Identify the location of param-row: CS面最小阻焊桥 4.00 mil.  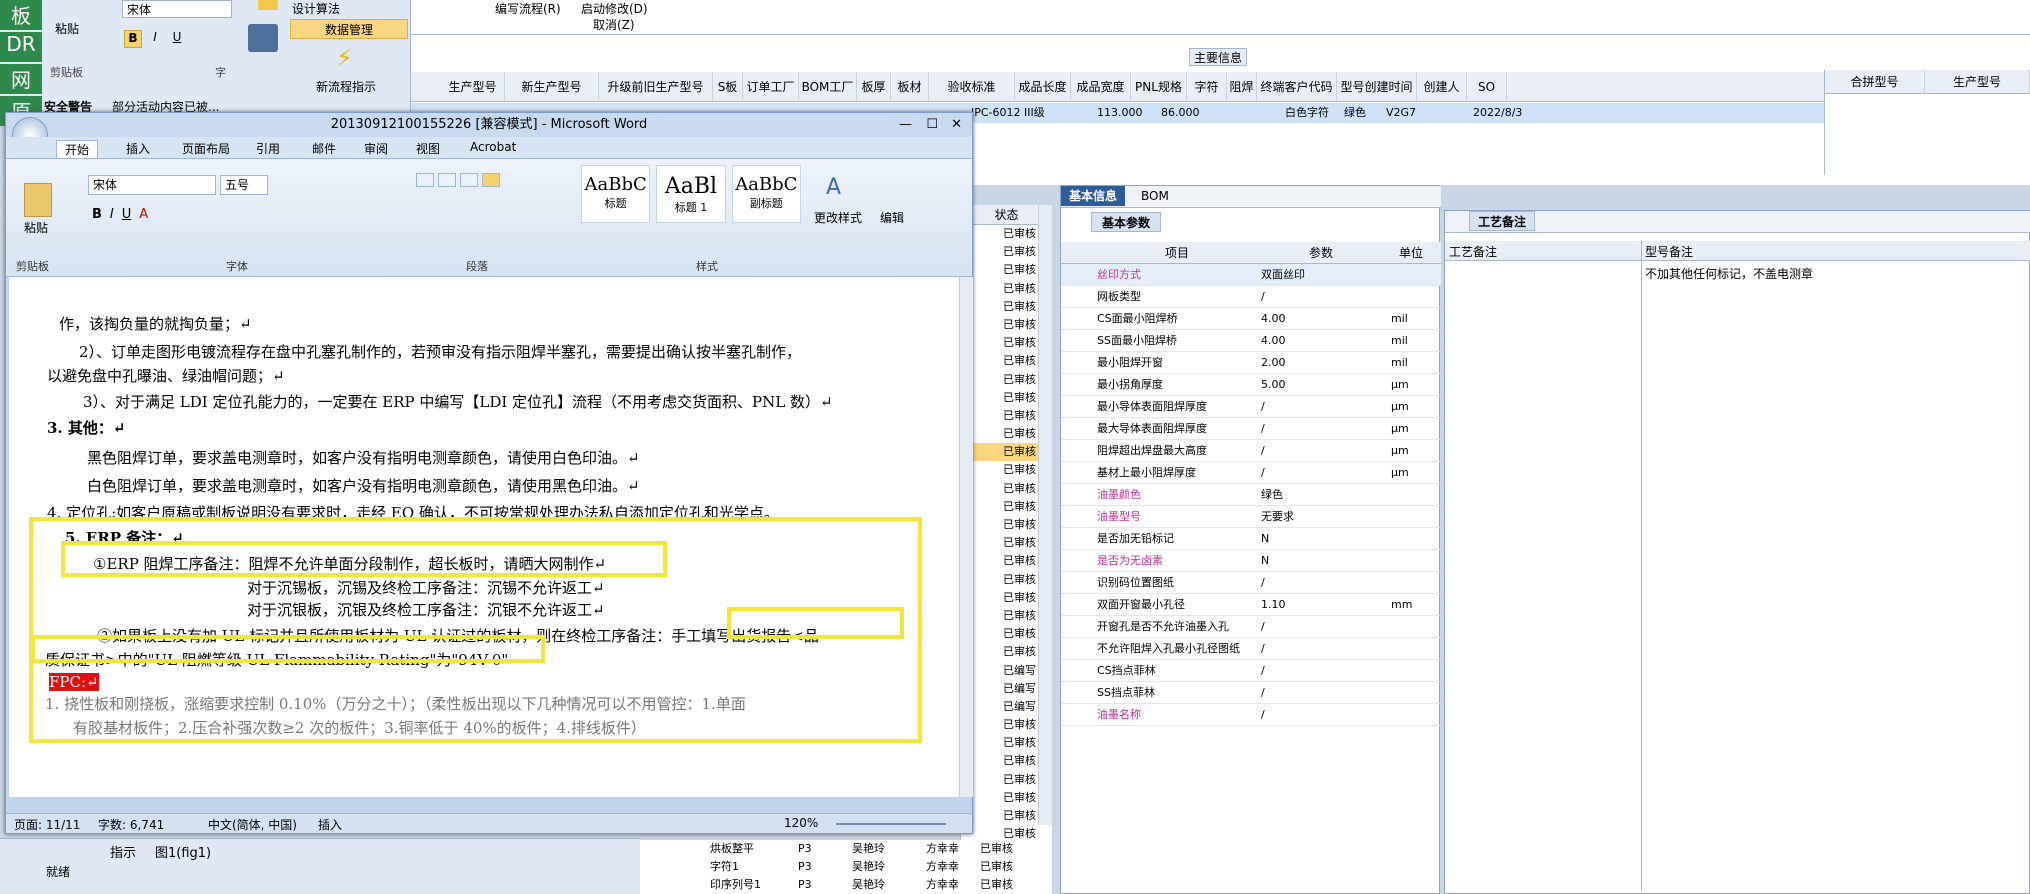
(1251, 319).